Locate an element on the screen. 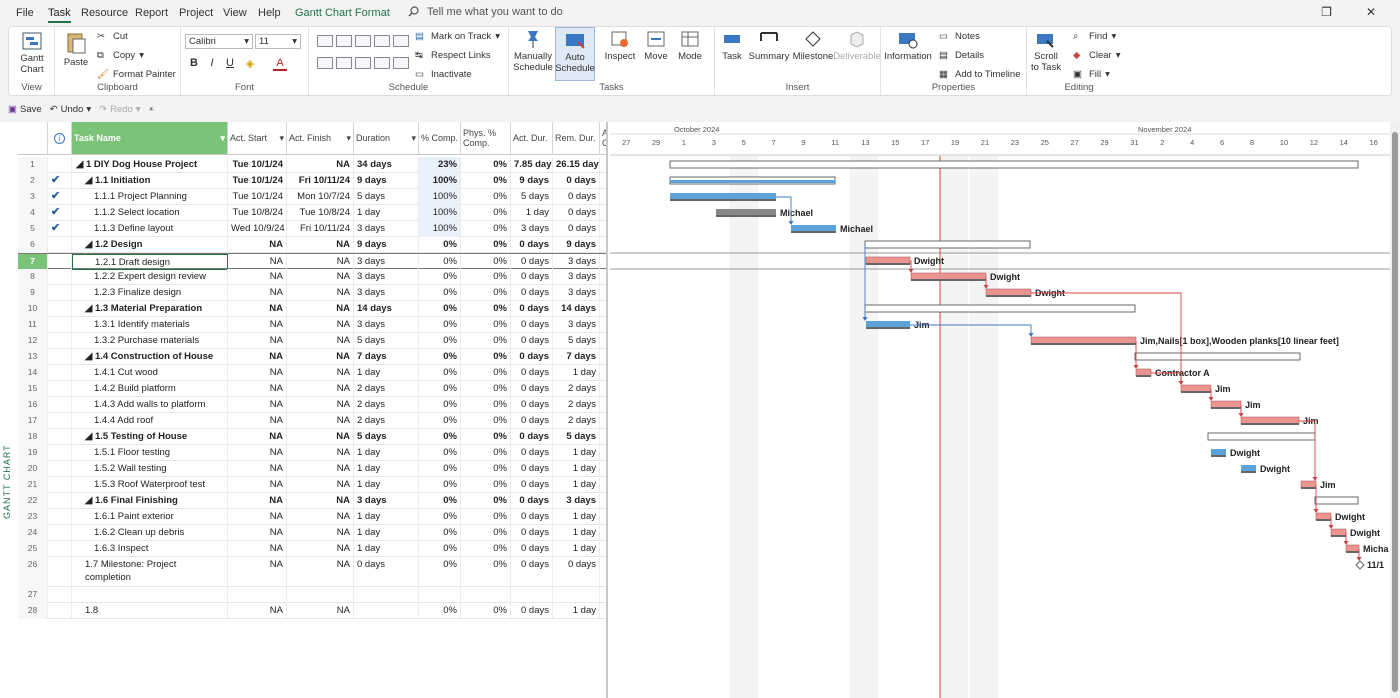 The width and height of the screenshot is (1400, 698). row-number: 13 is located at coordinates (33, 357).